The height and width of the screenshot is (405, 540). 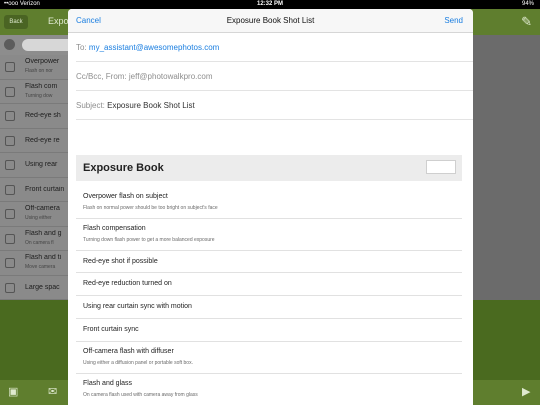 What do you see at coordinates (274, 105) in the screenshot?
I see `subject-field: Subject: Exposure Book Shot List` at bounding box center [274, 105].